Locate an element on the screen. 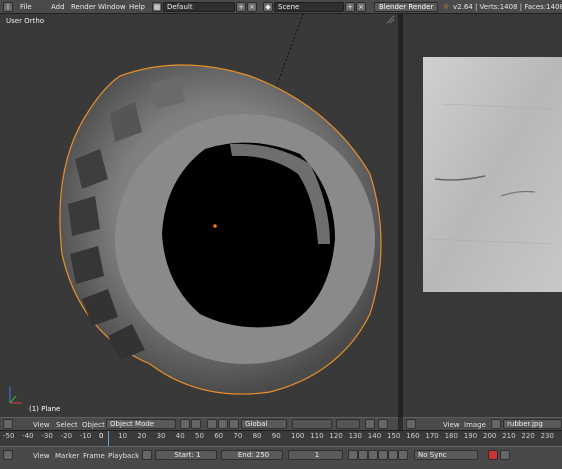  timeline-tick: -50 is located at coordinates (9, 436).